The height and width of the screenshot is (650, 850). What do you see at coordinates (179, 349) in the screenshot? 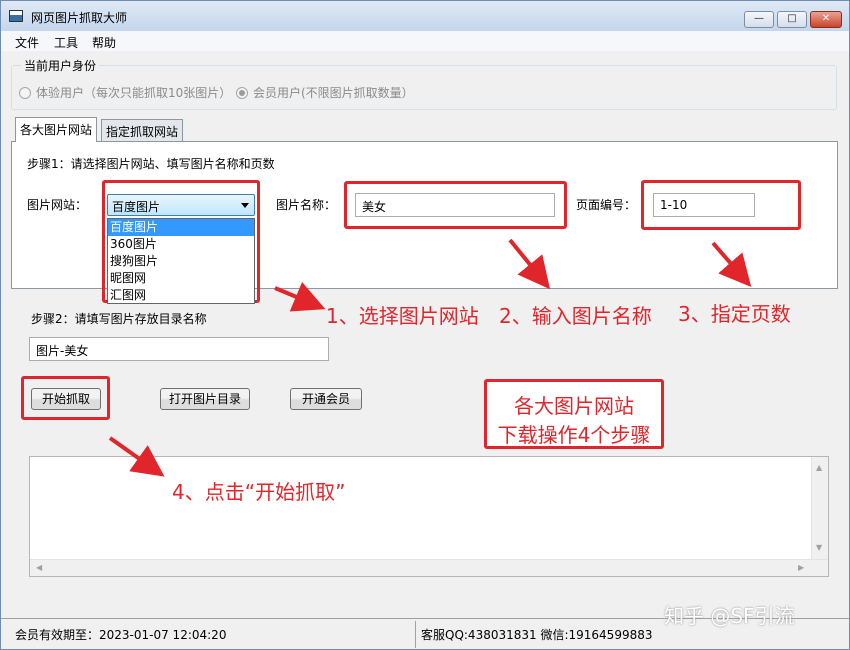
I see `directory-input: 图片-美女` at bounding box center [179, 349].